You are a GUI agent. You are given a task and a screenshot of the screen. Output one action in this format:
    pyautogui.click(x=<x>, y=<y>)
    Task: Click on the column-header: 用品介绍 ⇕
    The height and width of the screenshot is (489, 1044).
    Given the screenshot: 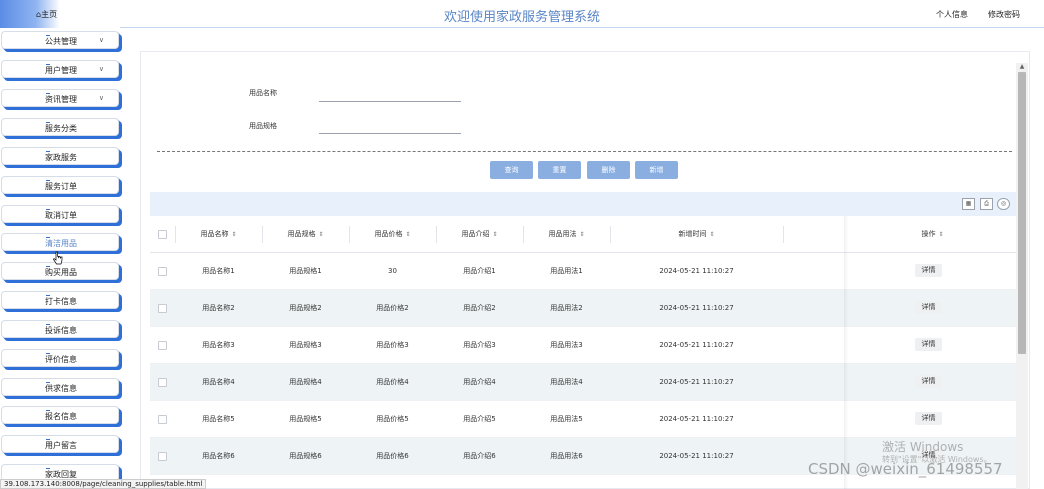 What is the action you would take?
    pyautogui.click(x=479, y=234)
    